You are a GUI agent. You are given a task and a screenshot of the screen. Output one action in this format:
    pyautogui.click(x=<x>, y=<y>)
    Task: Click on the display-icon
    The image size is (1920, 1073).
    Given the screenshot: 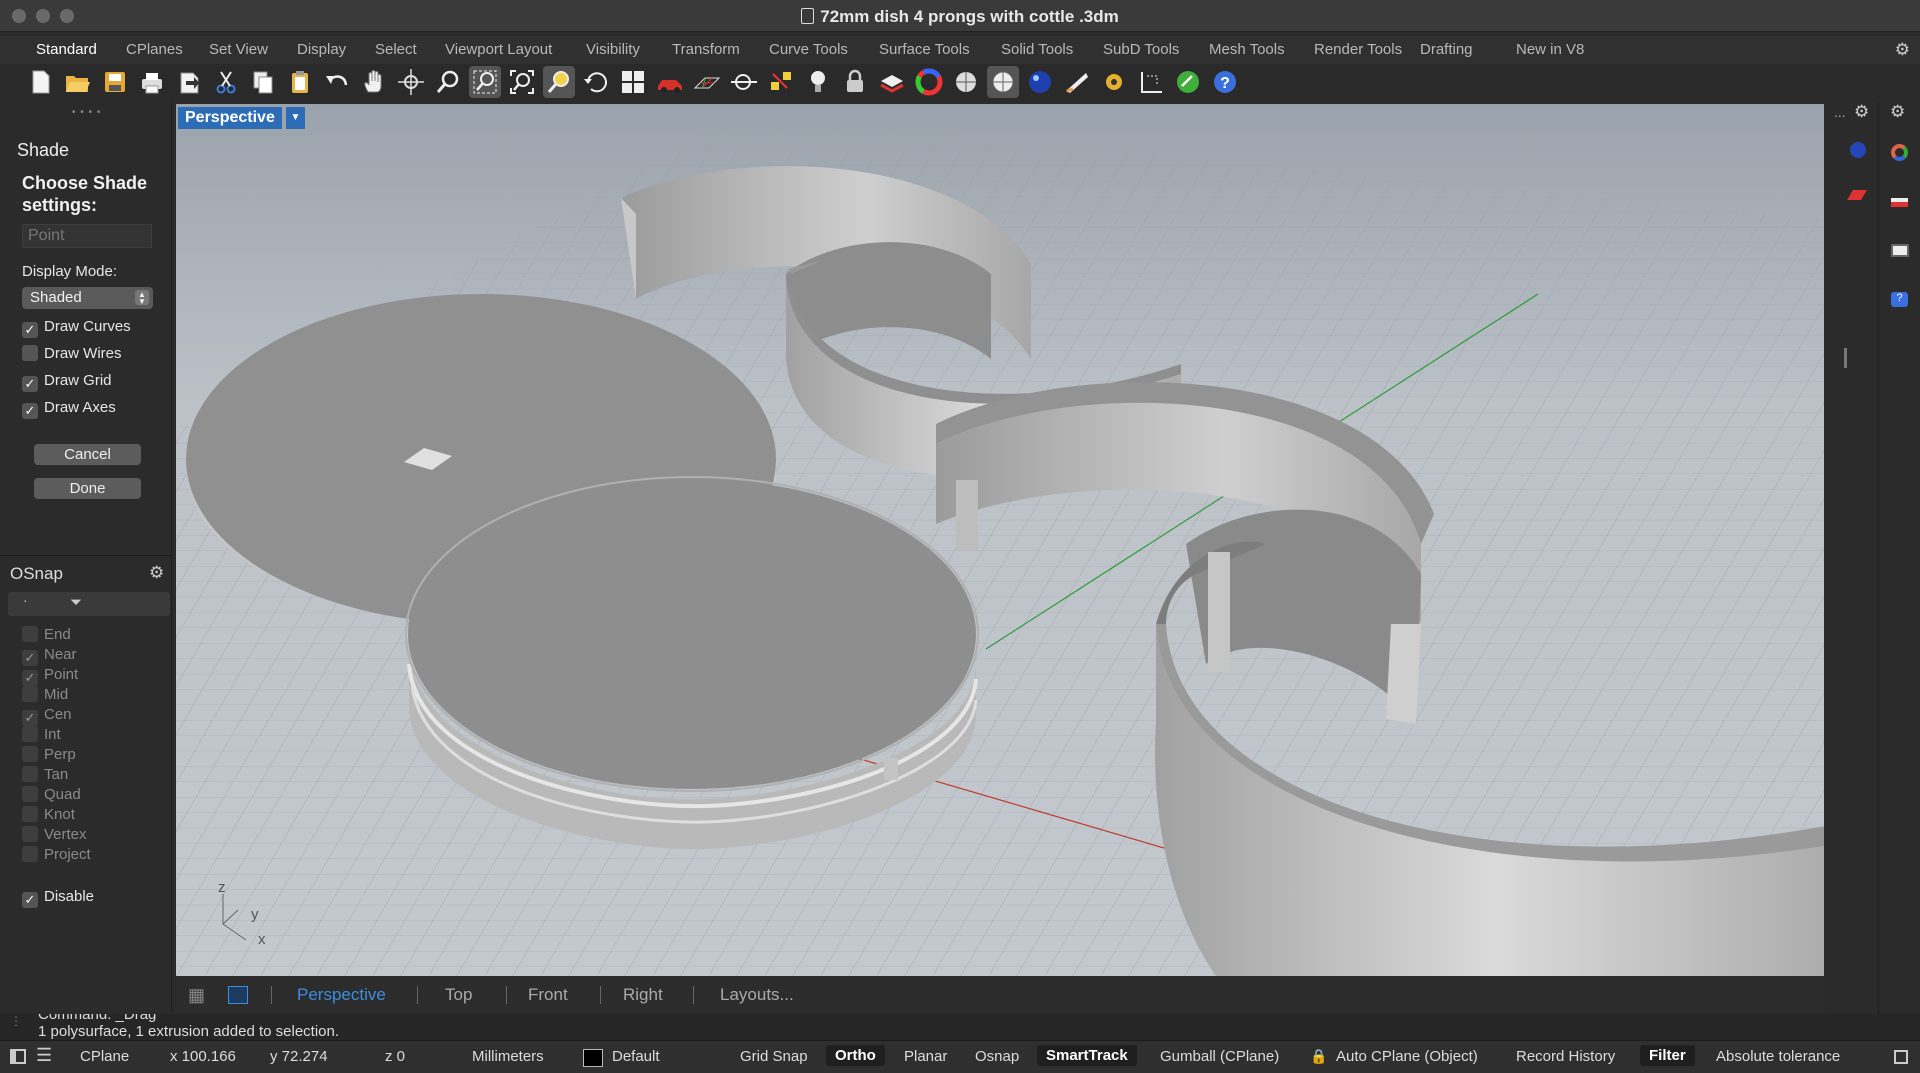 What is the action you would take?
    pyautogui.click(x=1900, y=250)
    